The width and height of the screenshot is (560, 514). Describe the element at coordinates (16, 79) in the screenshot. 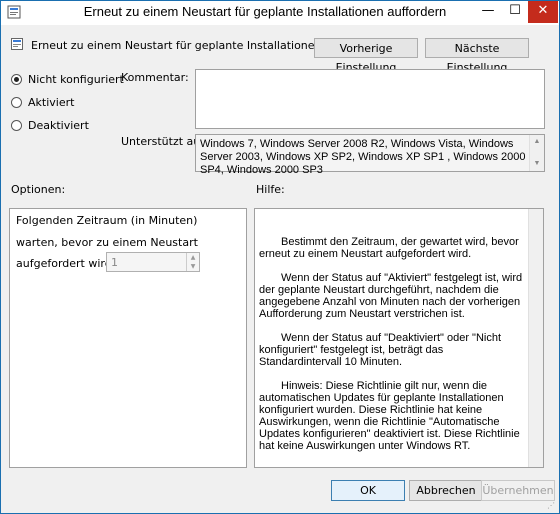

I see `radio-not-configured-indicator` at that location.